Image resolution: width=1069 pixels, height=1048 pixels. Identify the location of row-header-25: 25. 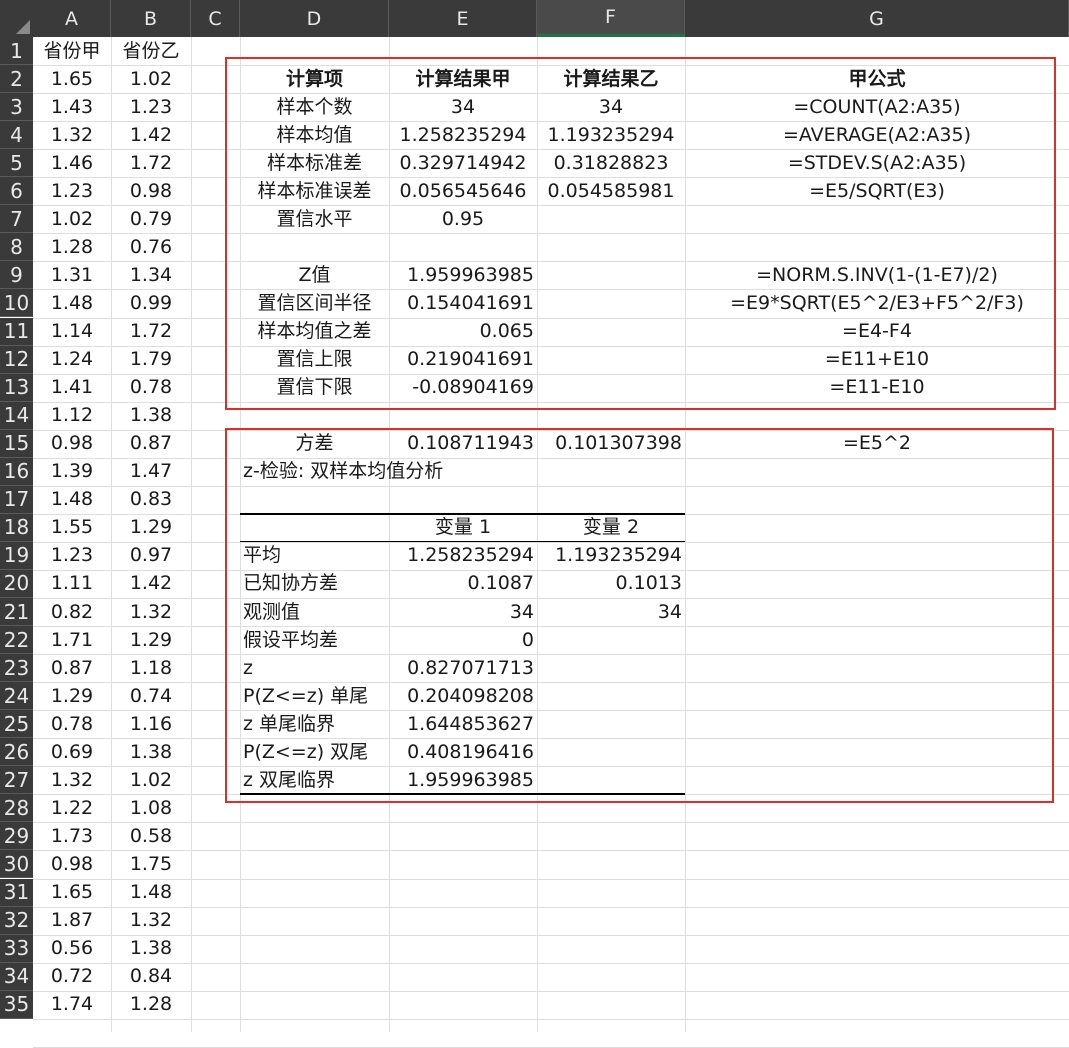
(16, 724).